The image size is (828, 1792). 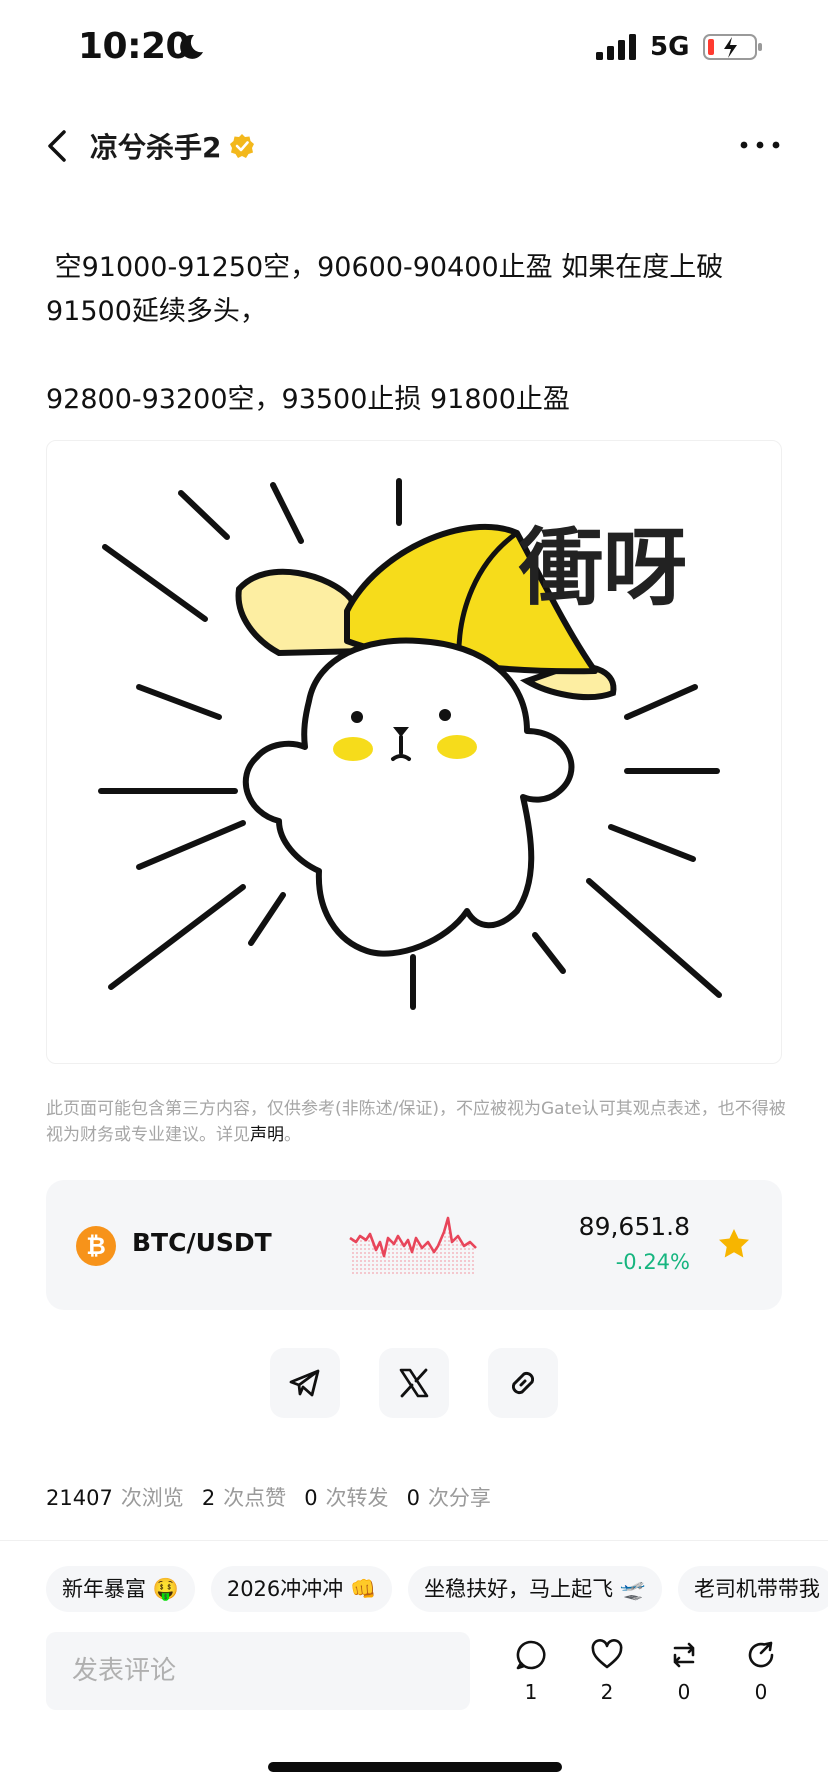 What do you see at coordinates (732, 47) in the screenshot?
I see `battery-charging-icon` at bounding box center [732, 47].